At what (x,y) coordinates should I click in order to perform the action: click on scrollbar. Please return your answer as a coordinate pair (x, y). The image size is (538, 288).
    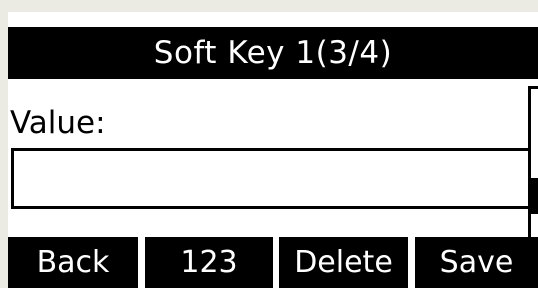
    Looking at the image, I should click on (533, 164).